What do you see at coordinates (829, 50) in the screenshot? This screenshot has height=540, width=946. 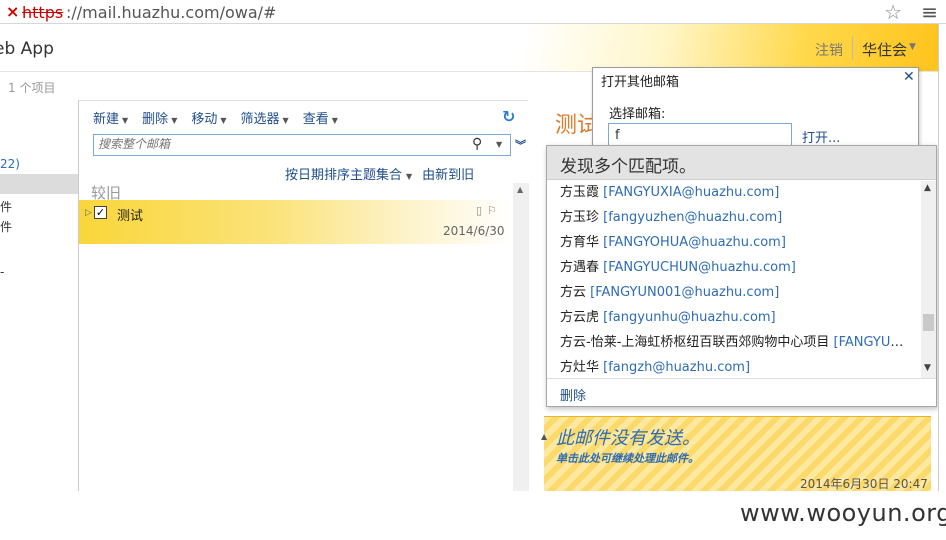 I see `logout-link: 注销` at bounding box center [829, 50].